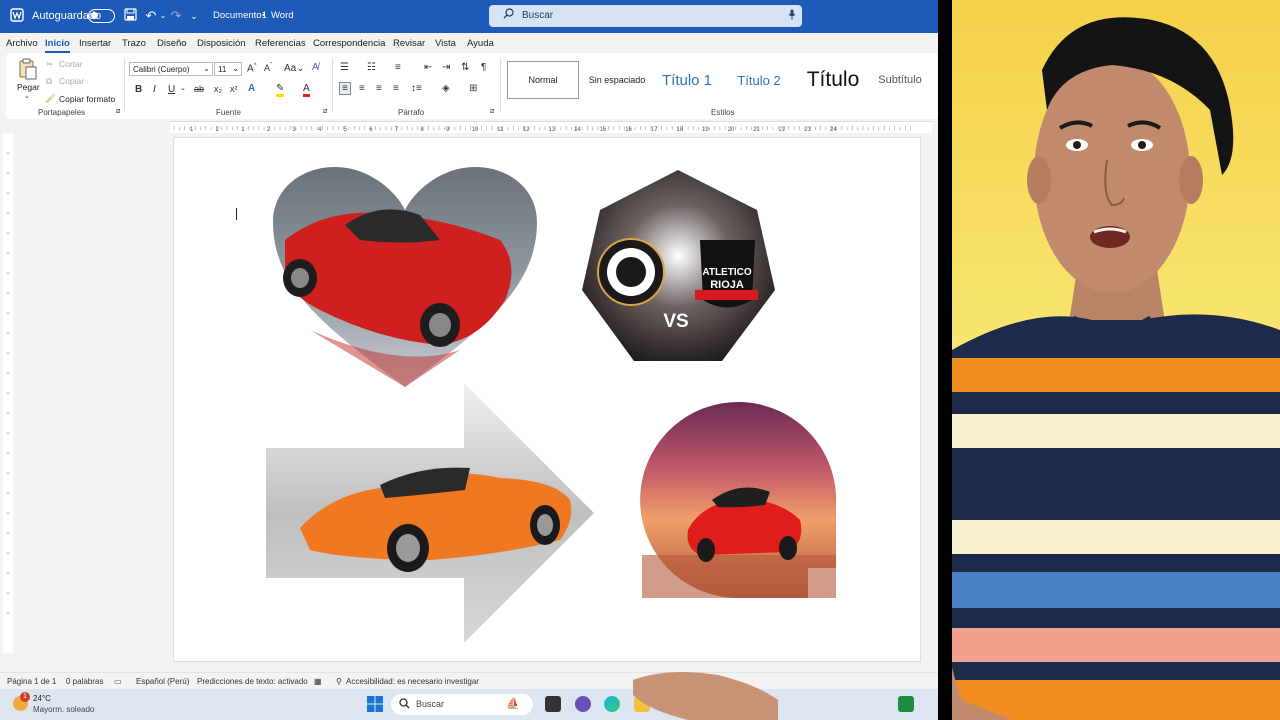 The width and height of the screenshot is (1280, 720). I want to click on presenter-hand, so click(705, 695).